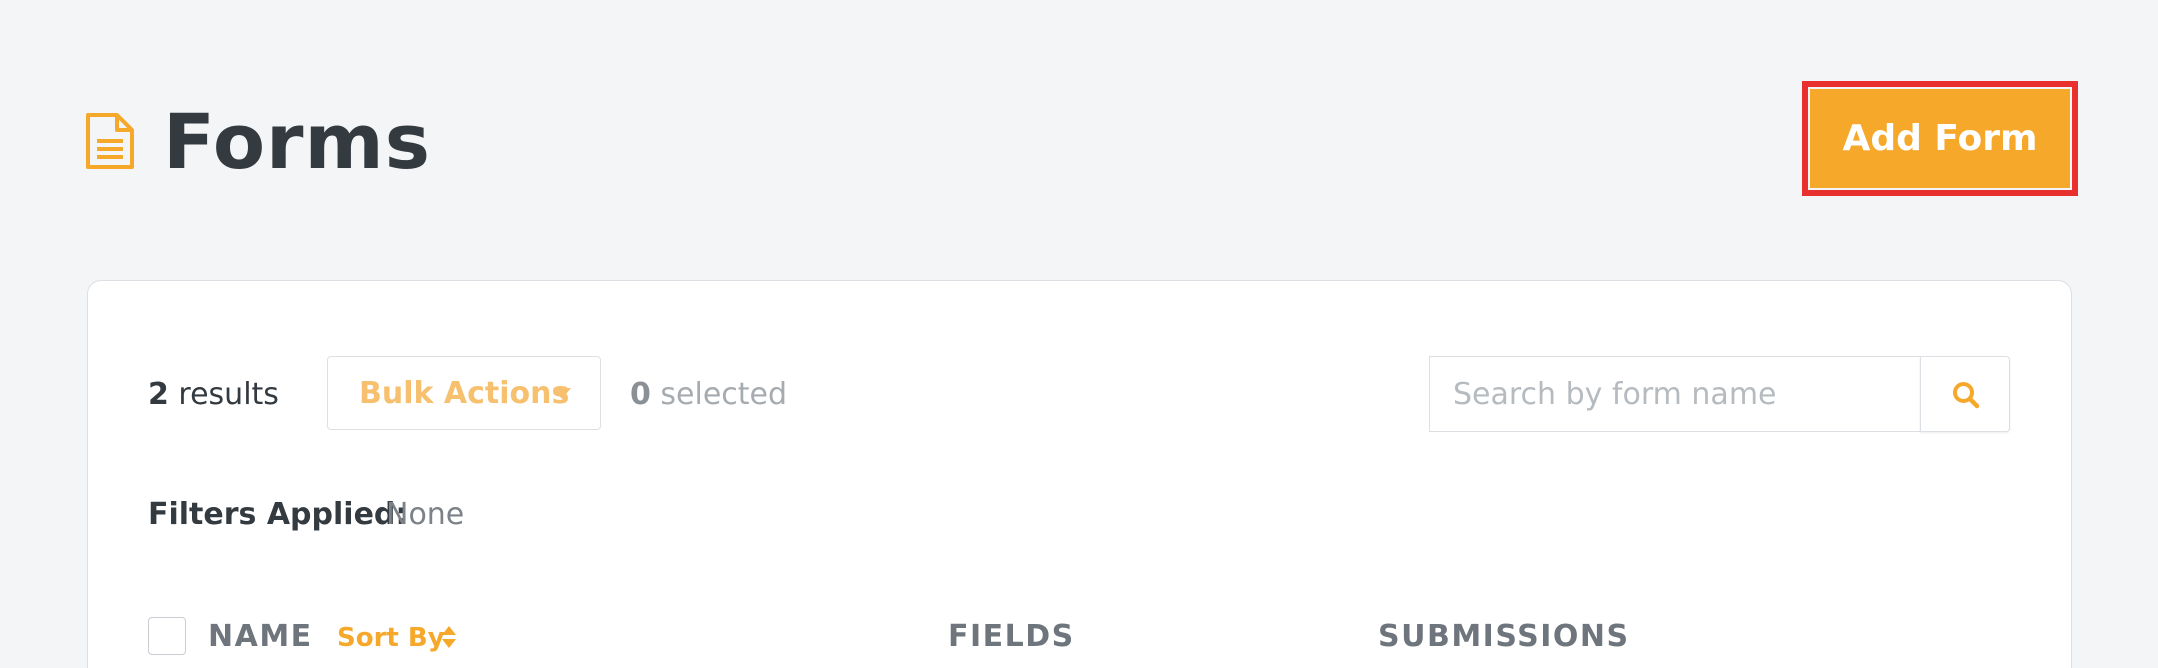  What do you see at coordinates (425, 514) in the screenshot?
I see `filters-value: None` at bounding box center [425, 514].